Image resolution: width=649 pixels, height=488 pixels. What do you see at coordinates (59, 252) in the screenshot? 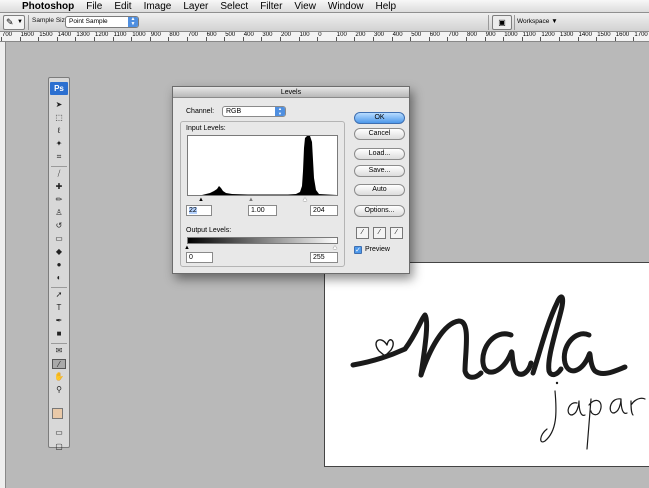
I see `paint-bucket-tool: ◆` at bounding box center [59, 252].